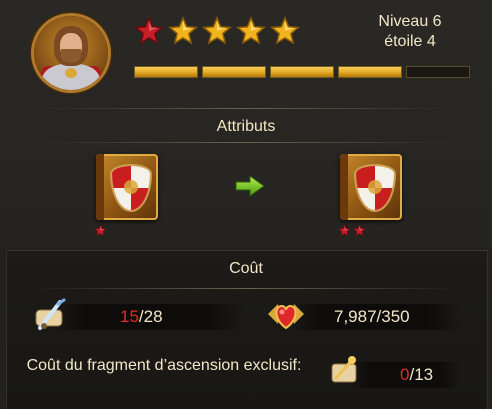 Image resolution: width=492 pixels, height=409 pixels. I want to click on from-star-rating, so click(100, 230).